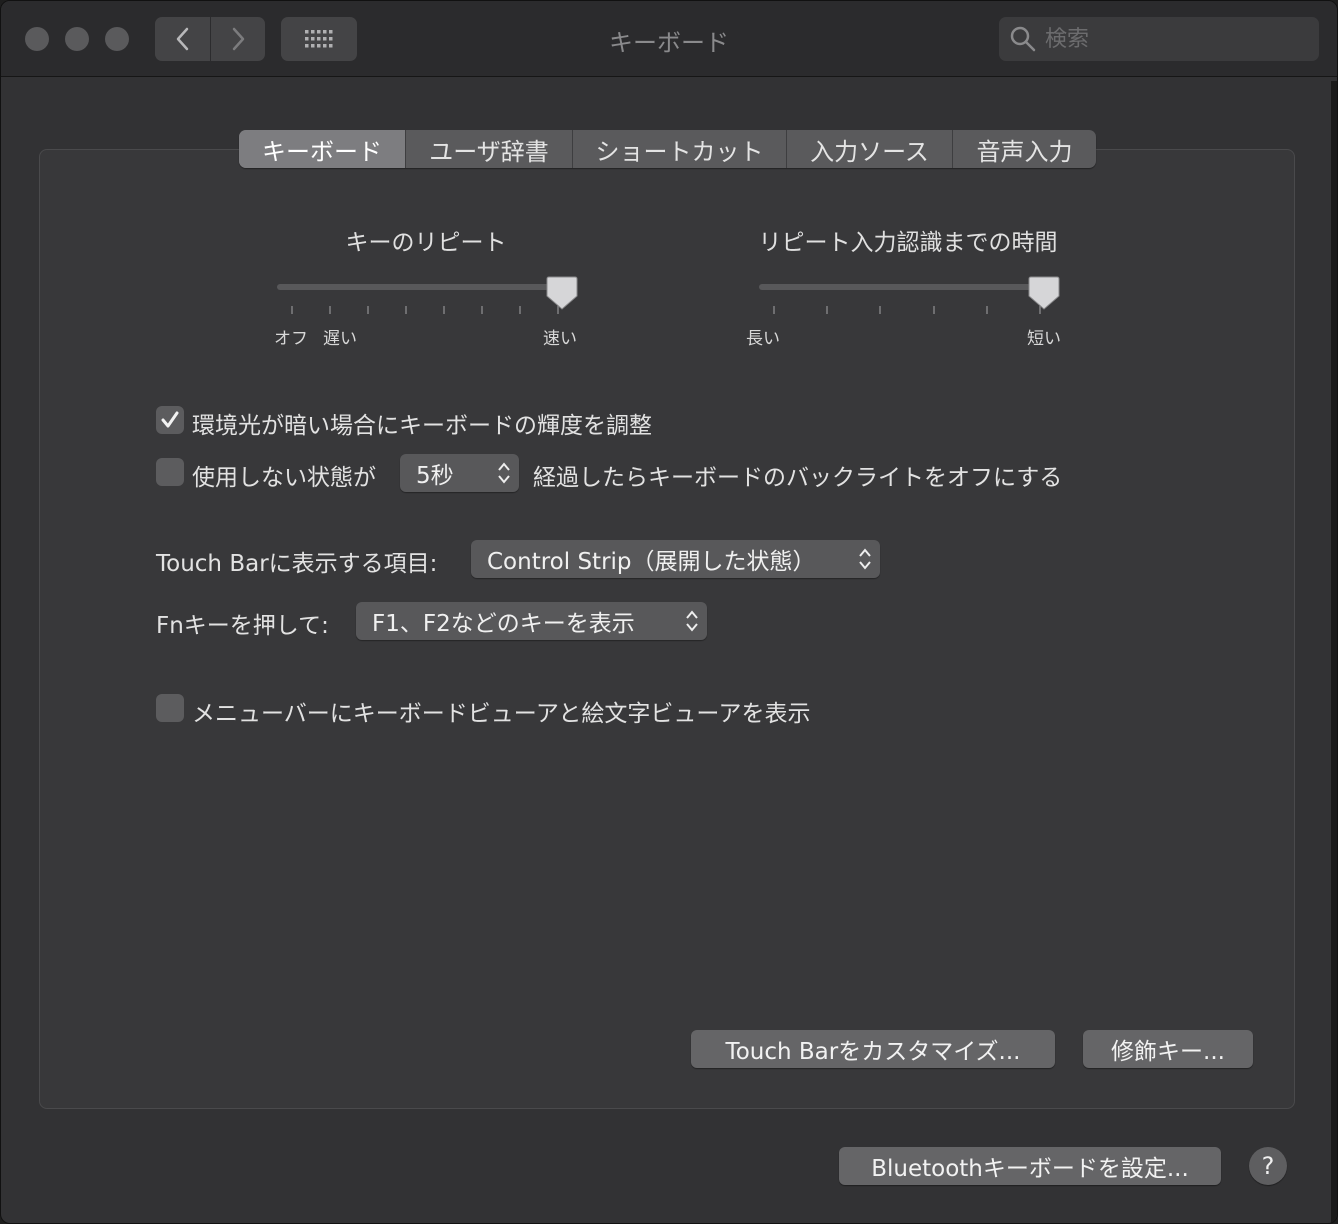  Describe the element at coordinates (1024, 149) in the screenshot. I see `tab-dictation: 音声入力` at that location.